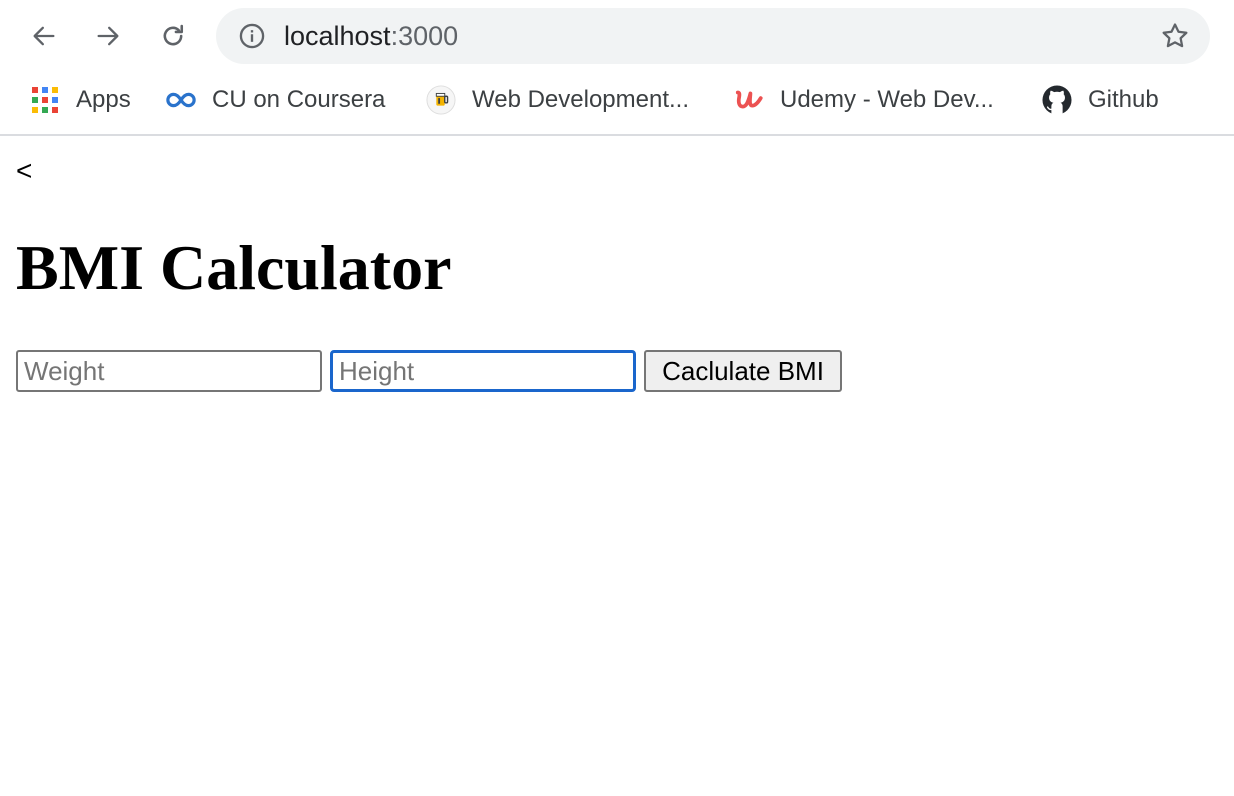 The width and height of the screenshot is (1234, 796). Describe the element at coordinates (252, 36) in the screenshot. I see `info-icon` at that location.